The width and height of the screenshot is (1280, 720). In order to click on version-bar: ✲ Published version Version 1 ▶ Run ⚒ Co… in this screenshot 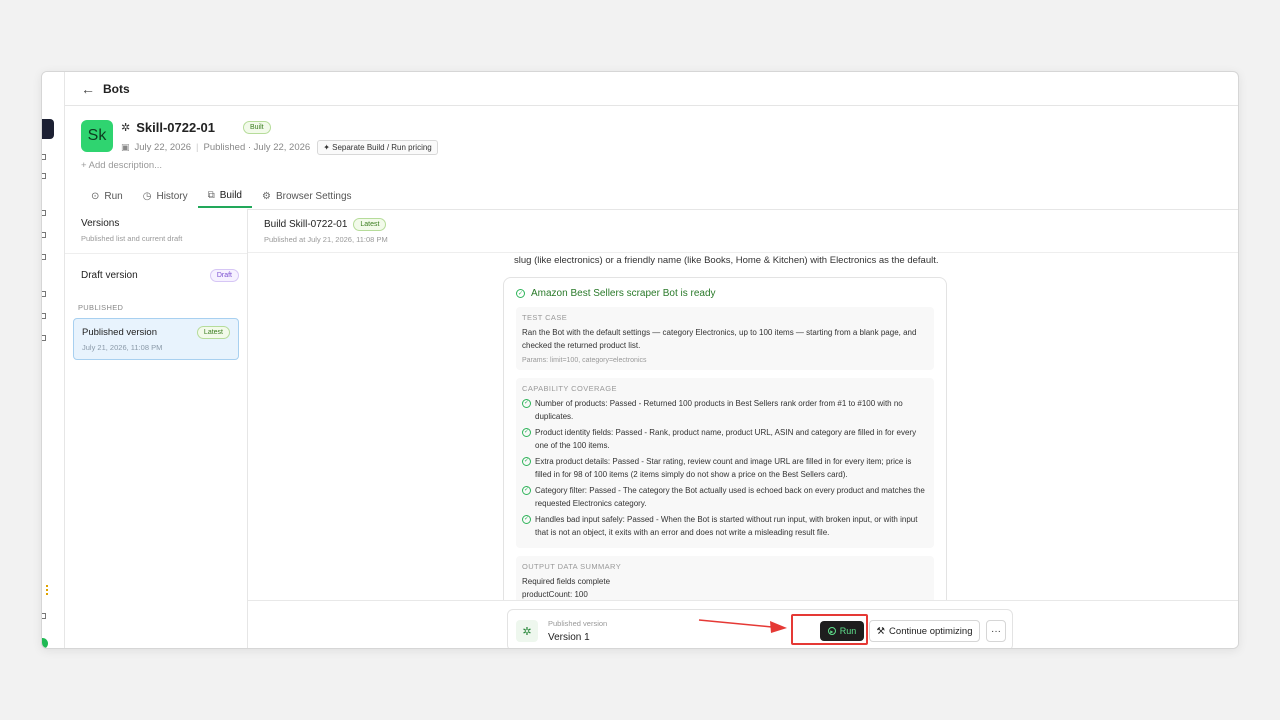, I will do `click(760, 628)`.